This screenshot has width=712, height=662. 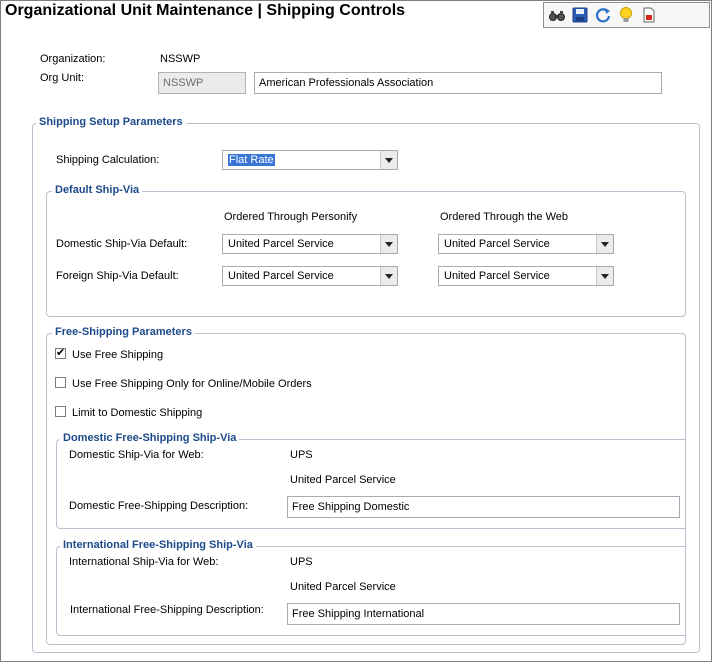 I want to click on organization-value: NSSWP, so click(x=180, y=59).